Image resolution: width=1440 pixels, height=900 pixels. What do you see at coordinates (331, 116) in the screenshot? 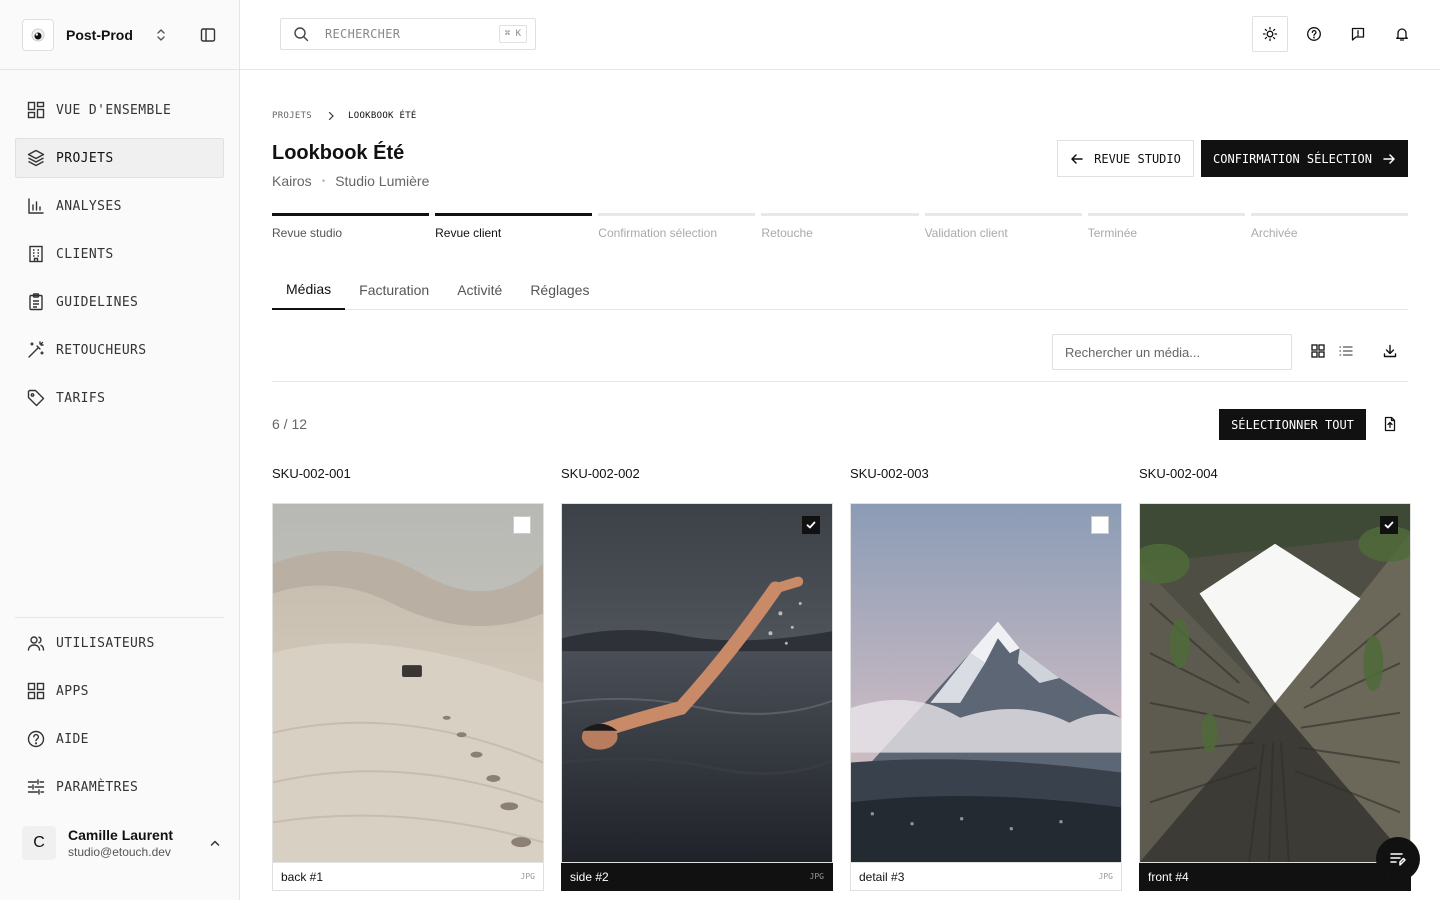
I see `chevron-right-icon` at bounding box center [331, 116].